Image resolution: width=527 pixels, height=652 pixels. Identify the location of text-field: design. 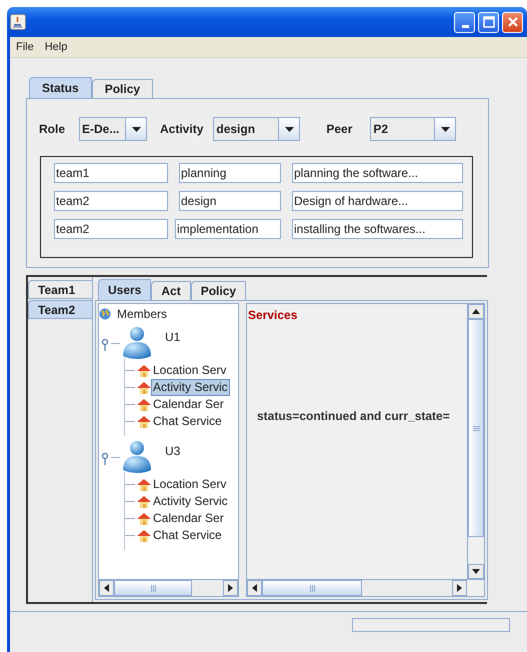
(230, 201).